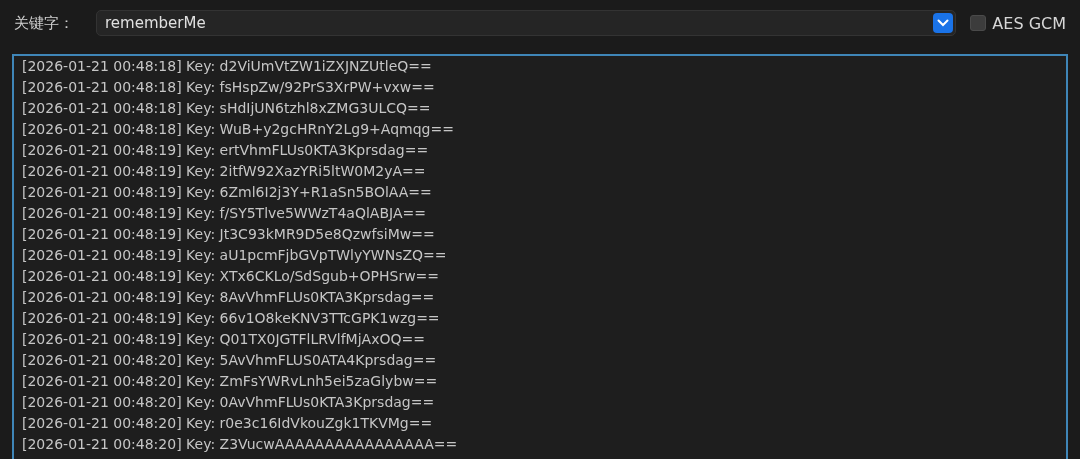  Describe the element at coordinates (227, 66) in the screenshot. I see `log-line: [2026-01-21 00:48:18] Key: d2ViUmVtZW1iZXJNZUtleQ==` at that location.